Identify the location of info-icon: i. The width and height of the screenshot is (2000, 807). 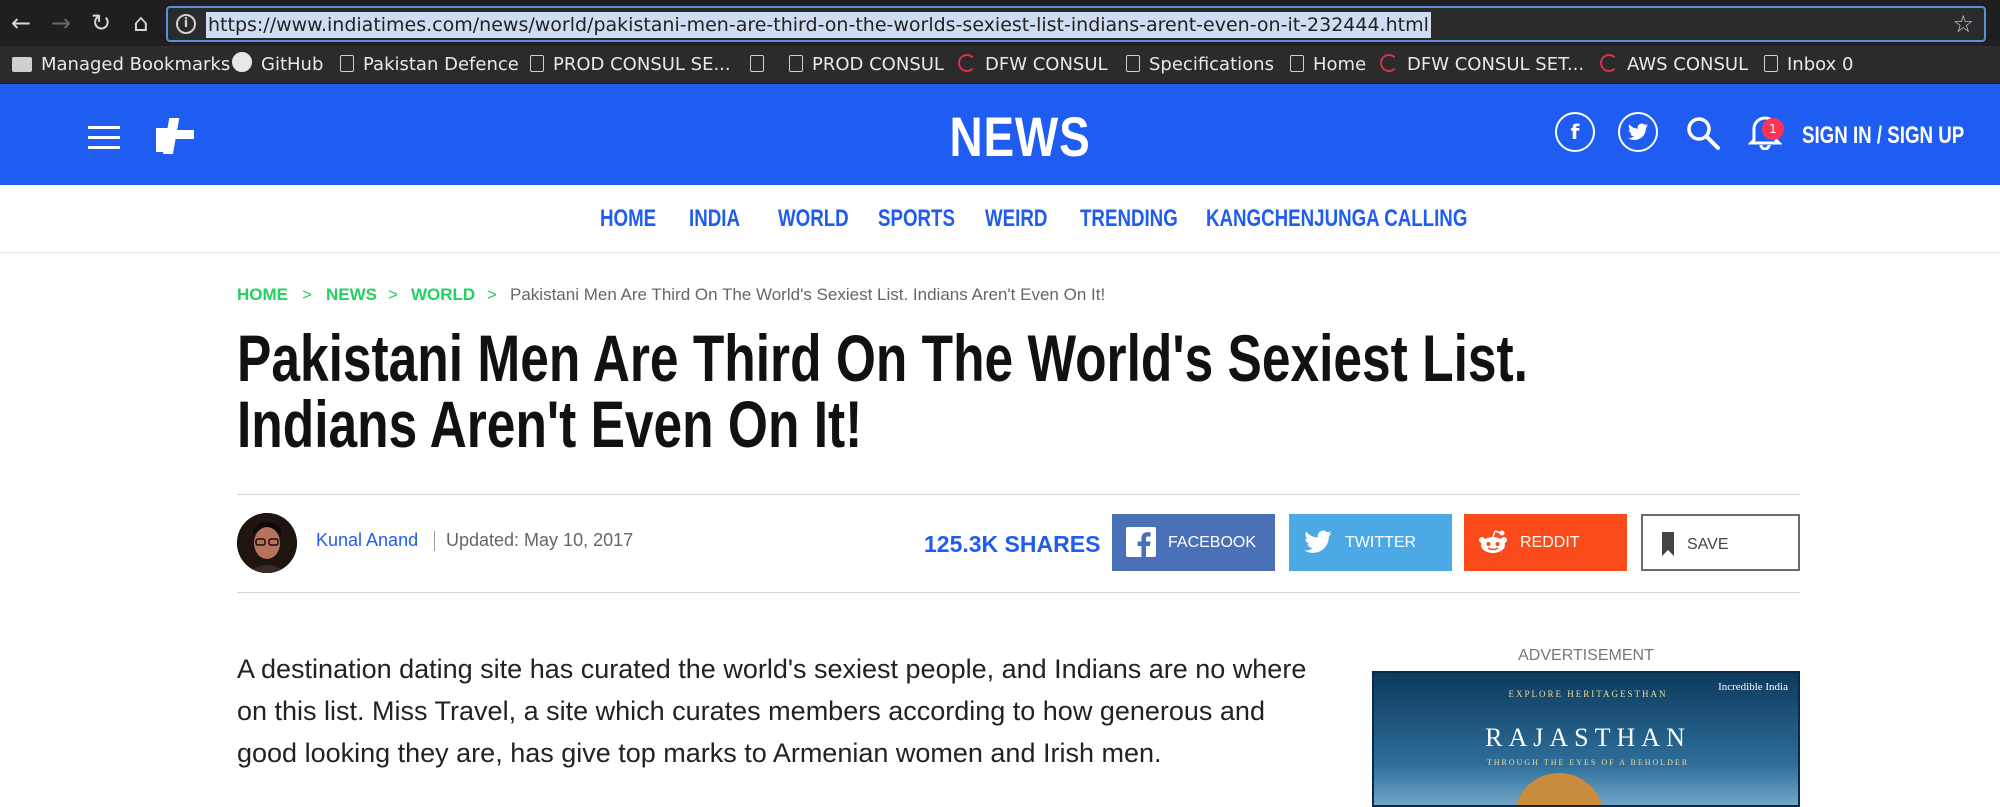
(186, 24).